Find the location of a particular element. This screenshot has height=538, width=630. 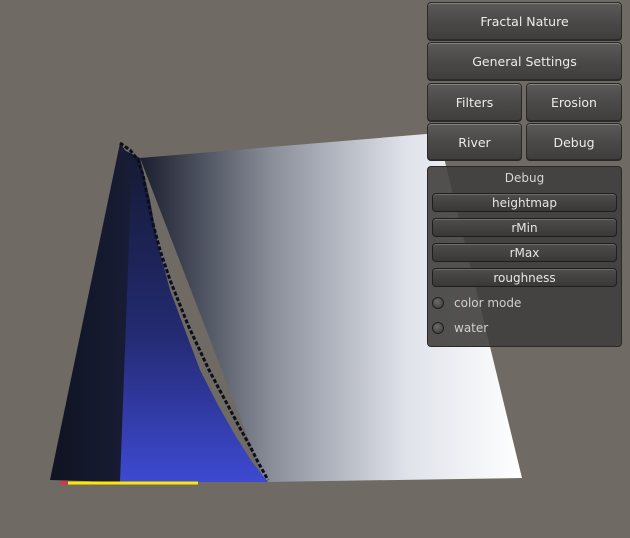

color-mode-toggle: color mode is located at coordinates (476, 303).